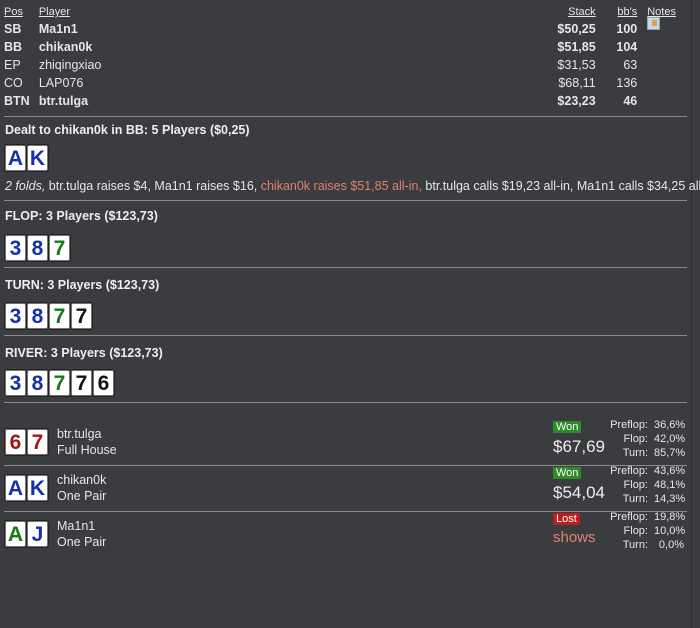 This screenshot has width=700, height=628. I want to click on equity-list: Preflop: 36,6% Flop: 42,0% Turn: 85,7%, so click(643, 440).